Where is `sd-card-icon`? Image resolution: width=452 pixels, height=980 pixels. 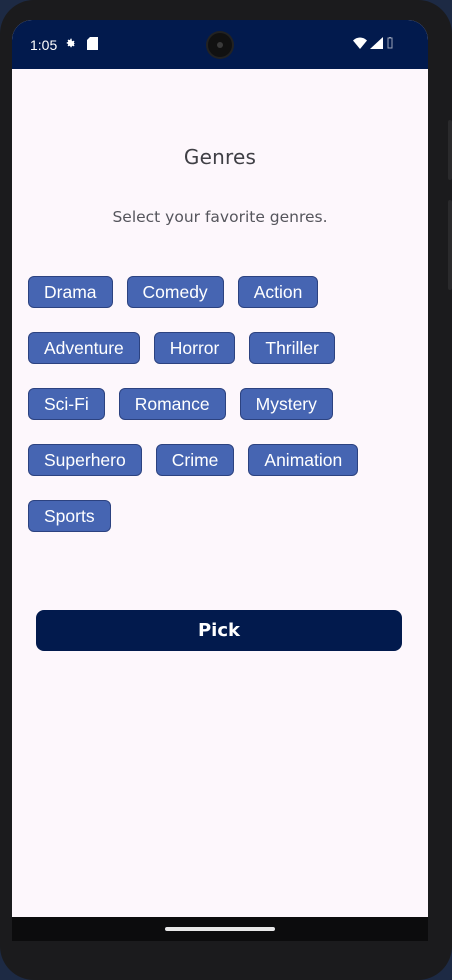 sd-card-icon is located at coordinates (92, 43).